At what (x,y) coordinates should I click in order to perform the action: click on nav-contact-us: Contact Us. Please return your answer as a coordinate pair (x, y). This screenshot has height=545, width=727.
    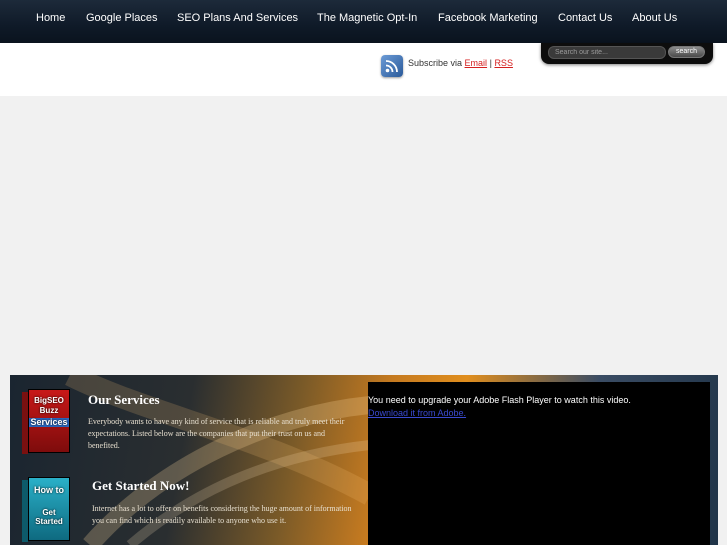
    Looking at the image, I should click on (585, 18).